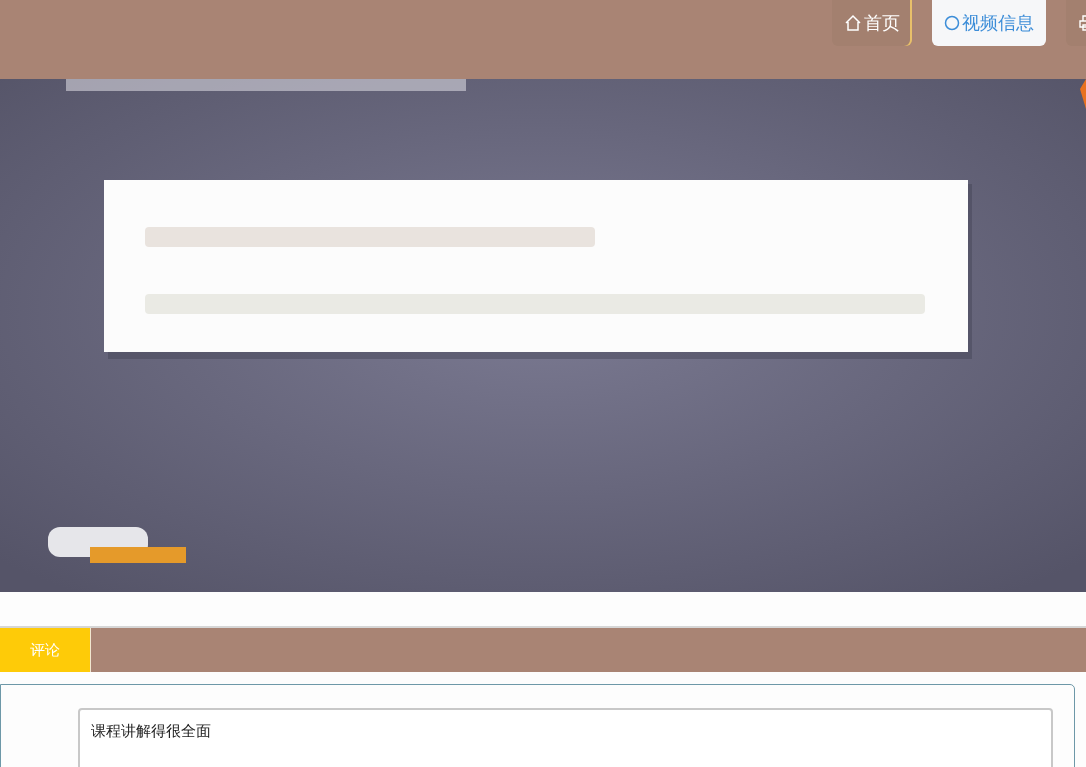  What do you see at coordinates (565, 737) in the screenshot?
I see `comment-field: 课程讲解得很全面` at bounding box center [565, 737].